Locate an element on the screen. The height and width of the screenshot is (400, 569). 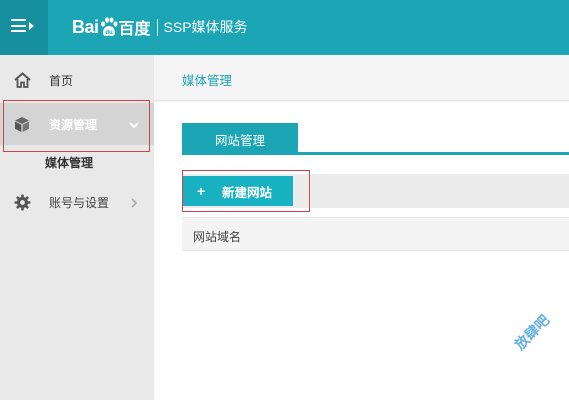
chevron-right-icon is located at coordinates (134, 202).